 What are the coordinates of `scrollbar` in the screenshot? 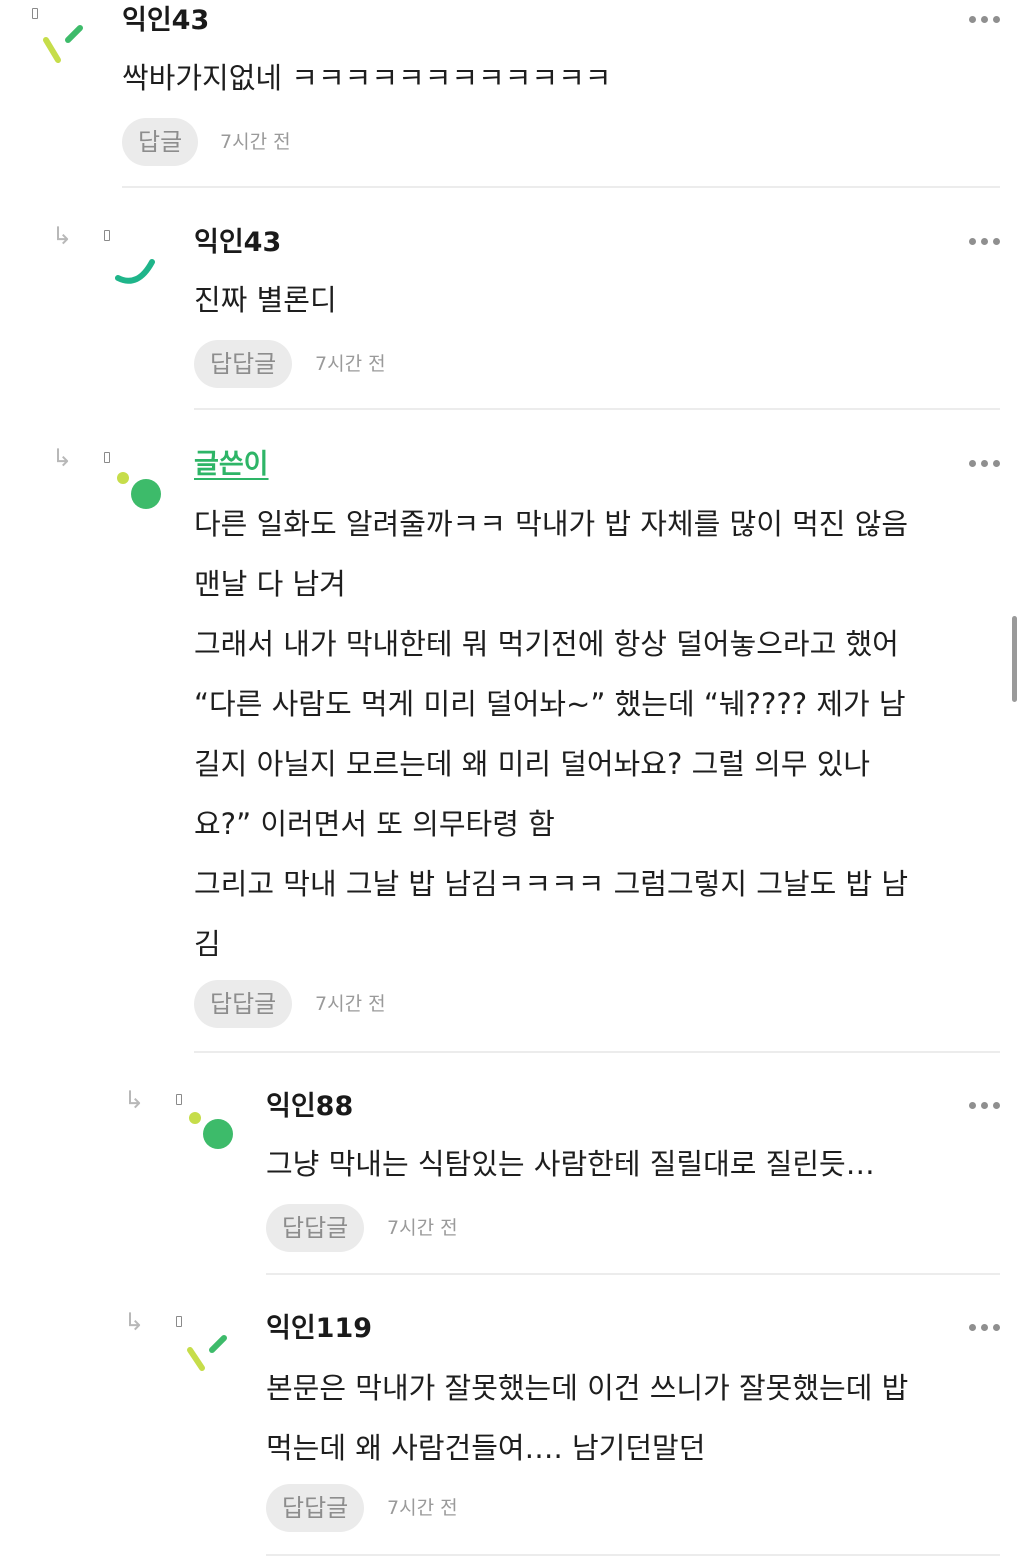 It's located at (1014, 659).